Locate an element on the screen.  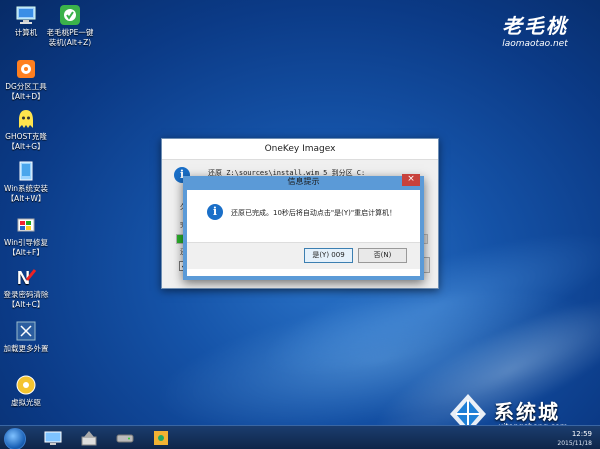
virtual-drive-icon is located at coordinates (26, 385).